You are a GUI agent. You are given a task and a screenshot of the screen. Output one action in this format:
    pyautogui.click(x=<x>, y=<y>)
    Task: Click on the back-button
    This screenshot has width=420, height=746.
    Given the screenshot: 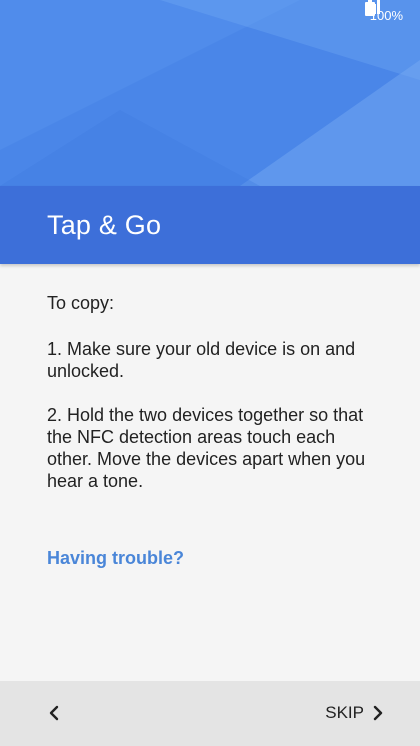 What is the action you would take?
    pyautogui.click(x=54, y=713)
    